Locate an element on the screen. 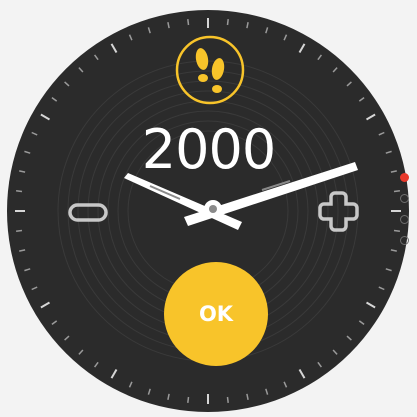  ok-label: OK is located at coordinates (216, 314).